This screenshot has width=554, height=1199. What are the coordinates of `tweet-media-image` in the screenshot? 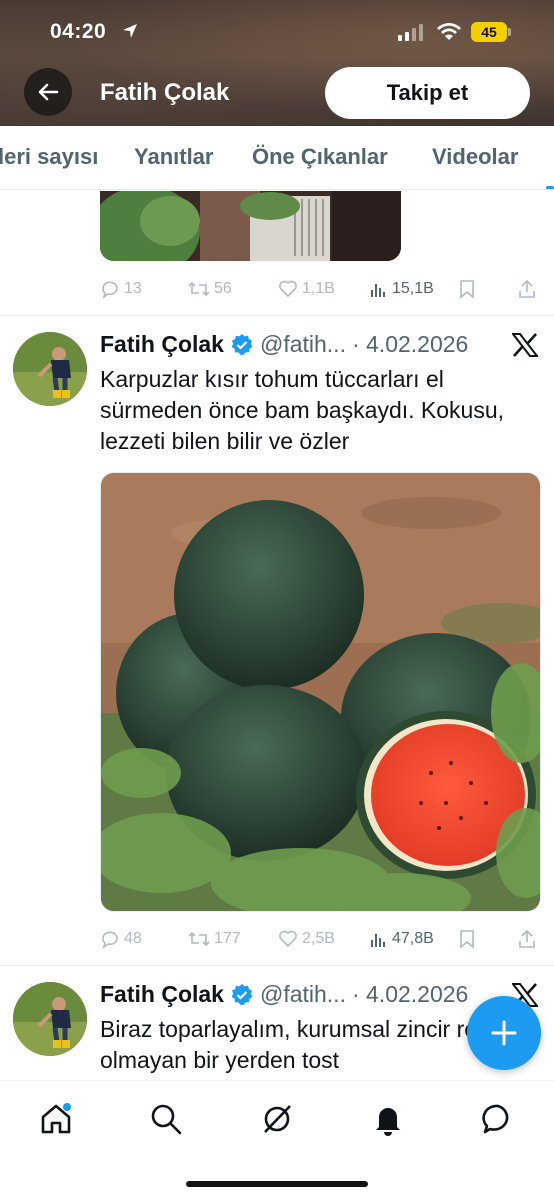 It's located at (250, 226).